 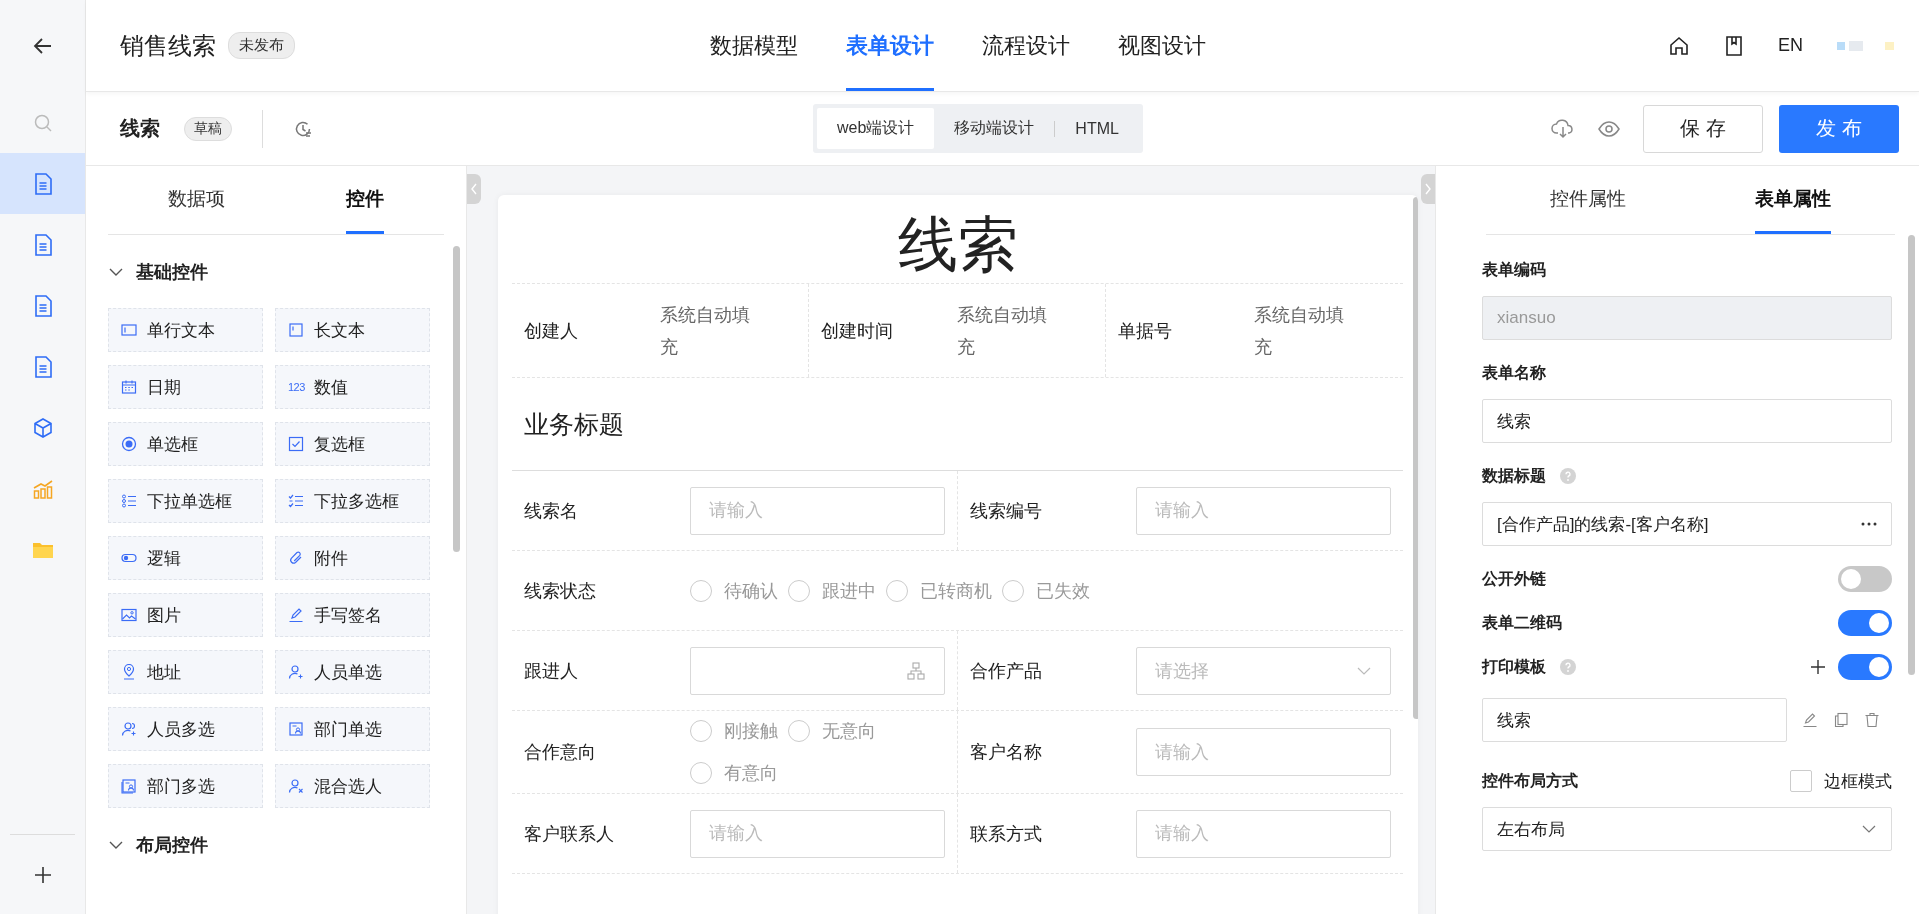 I want to click on property-label: 控件布局方式, so click(x=1530, y=780).